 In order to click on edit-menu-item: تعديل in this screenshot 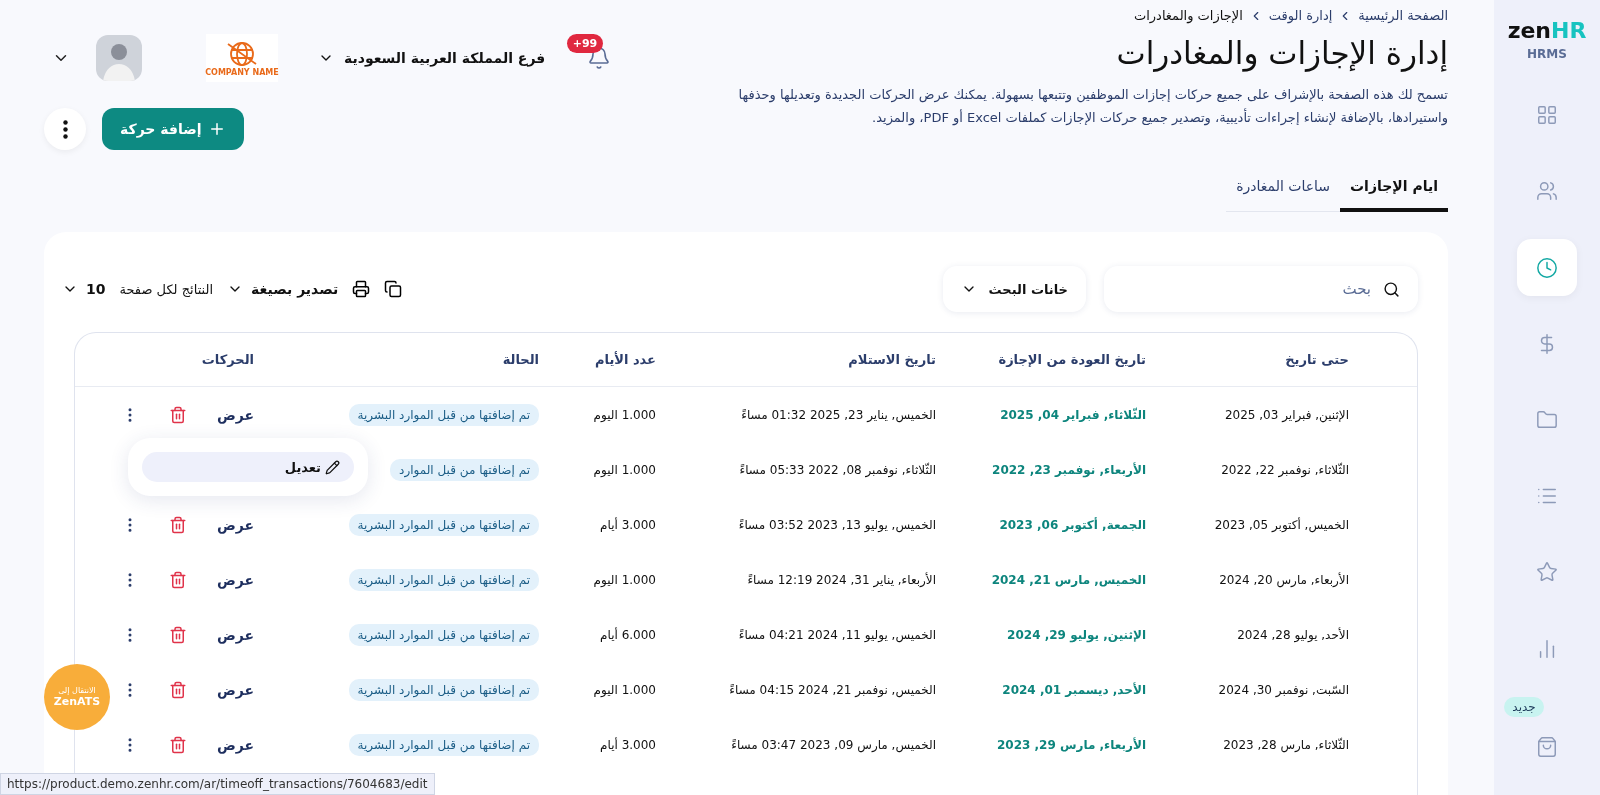, I will do `click(248, 467)`.